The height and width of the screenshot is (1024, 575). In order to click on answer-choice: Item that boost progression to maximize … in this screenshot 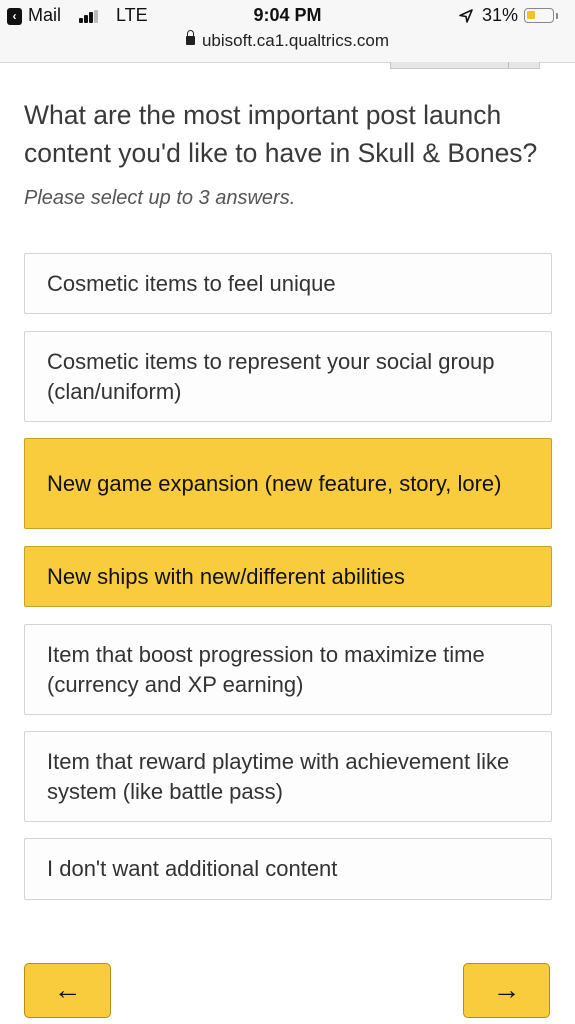, I will do `click(288, 669)`.